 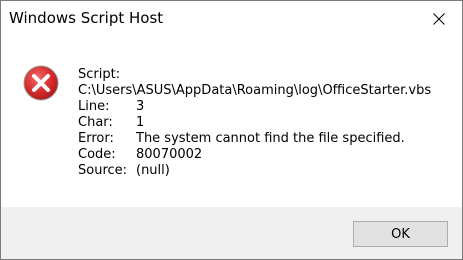 I want to click on char-row: Char: 1, so click(x=254, y=123).